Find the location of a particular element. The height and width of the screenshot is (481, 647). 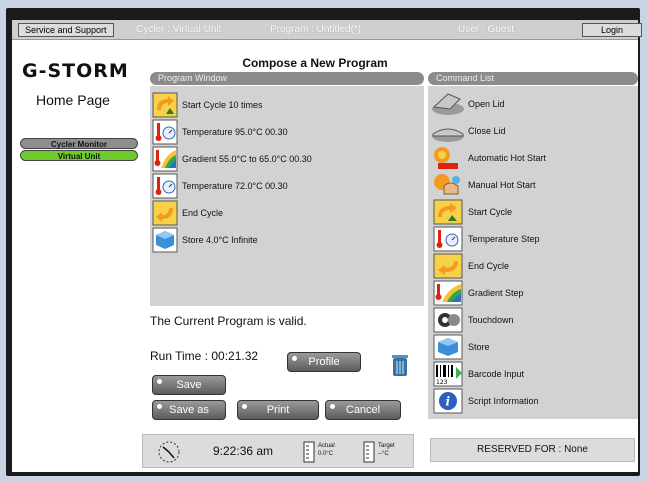

save-button: Save is located at coordinates (189, 385).